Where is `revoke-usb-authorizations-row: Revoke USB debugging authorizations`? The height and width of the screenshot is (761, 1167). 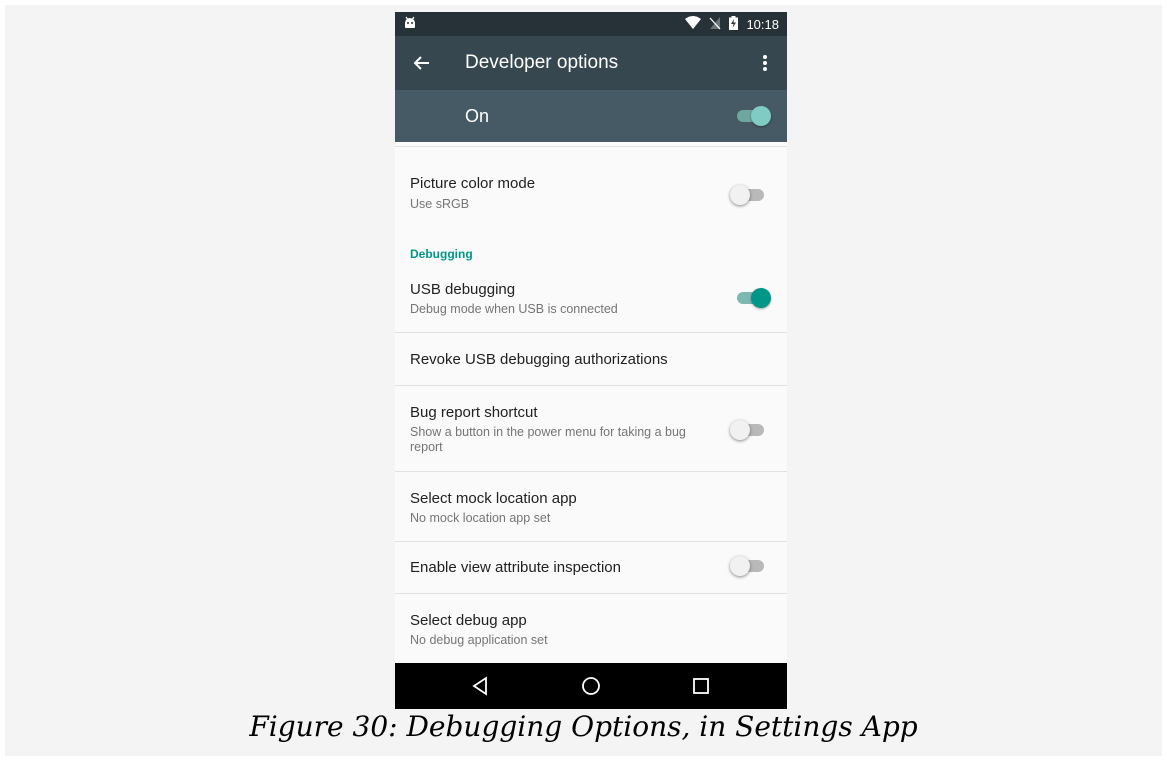
revoke-usb-authorizations-row: Revoke USB debugging authorizations is located at coordinates (591, 359).